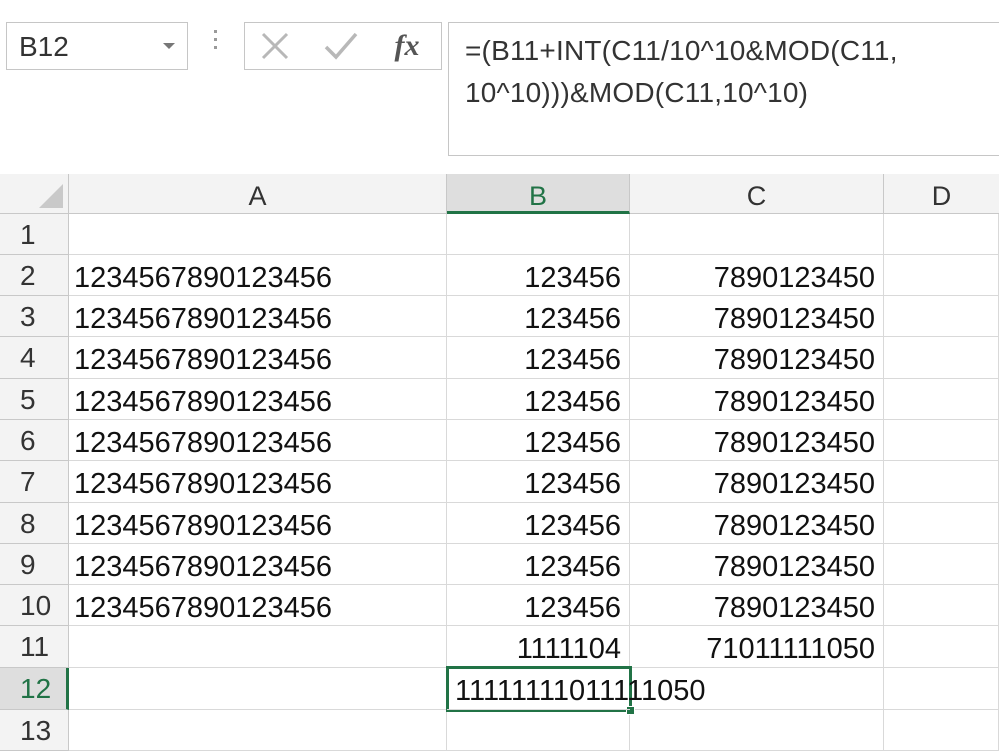  I want to click on checkmark-icon, so click(341, 46).